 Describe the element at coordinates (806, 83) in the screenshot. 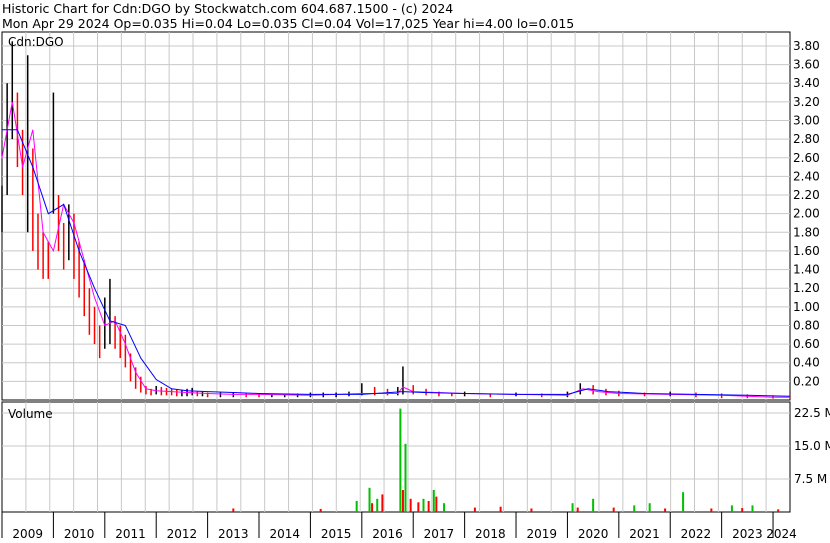

I see `price-y-tick-label: 3.40` at that location.